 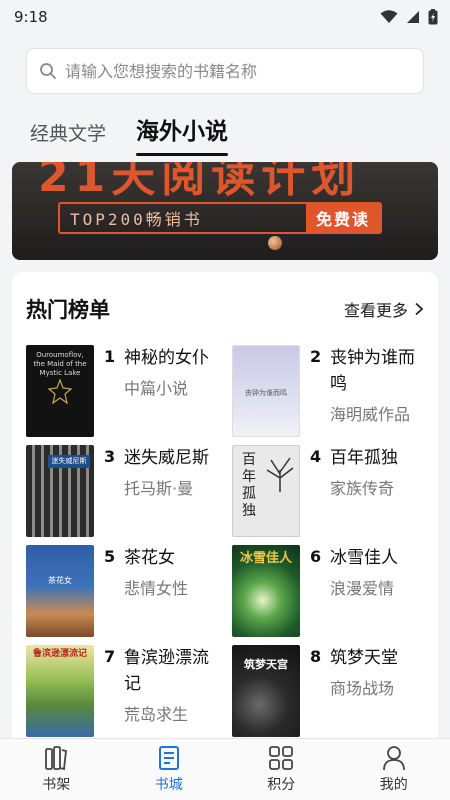 What do you see at coordinates (60, 491) in the screenshot?
I see `book-cover: 迷失威尼斯` at bounding box center [60, 491].